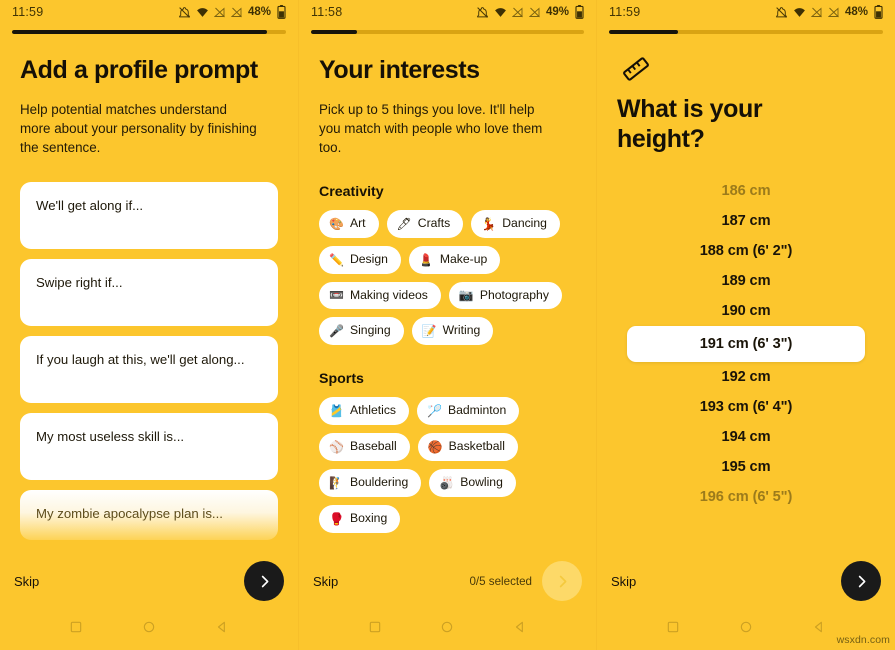  Describe the element at coordinates (500, 581) in the screenshot. I see `selected-count-label: 0/5 selected` at that location.